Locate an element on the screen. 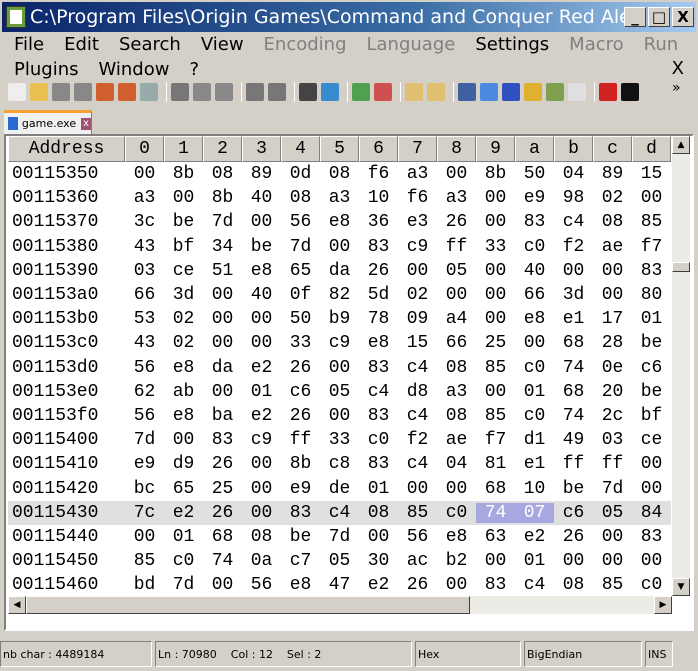 The width and height of the screenshot is (698, 671). hex-byte: 89 is located at coordinates (612, 174).